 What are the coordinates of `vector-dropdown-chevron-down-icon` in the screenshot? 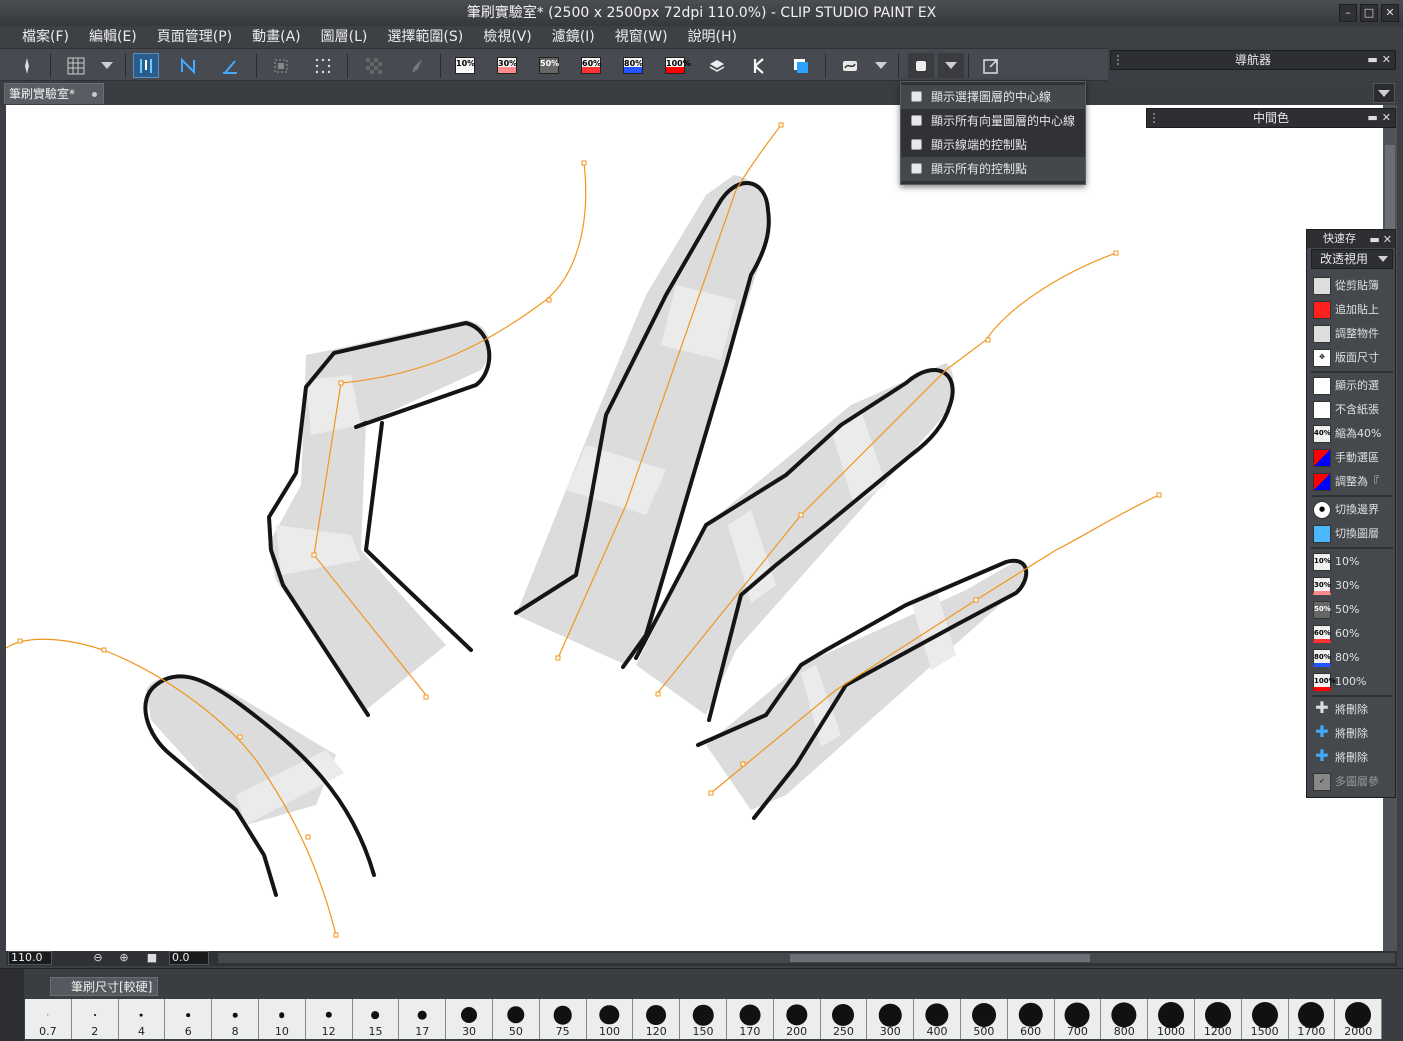 It's located at (881, 65).